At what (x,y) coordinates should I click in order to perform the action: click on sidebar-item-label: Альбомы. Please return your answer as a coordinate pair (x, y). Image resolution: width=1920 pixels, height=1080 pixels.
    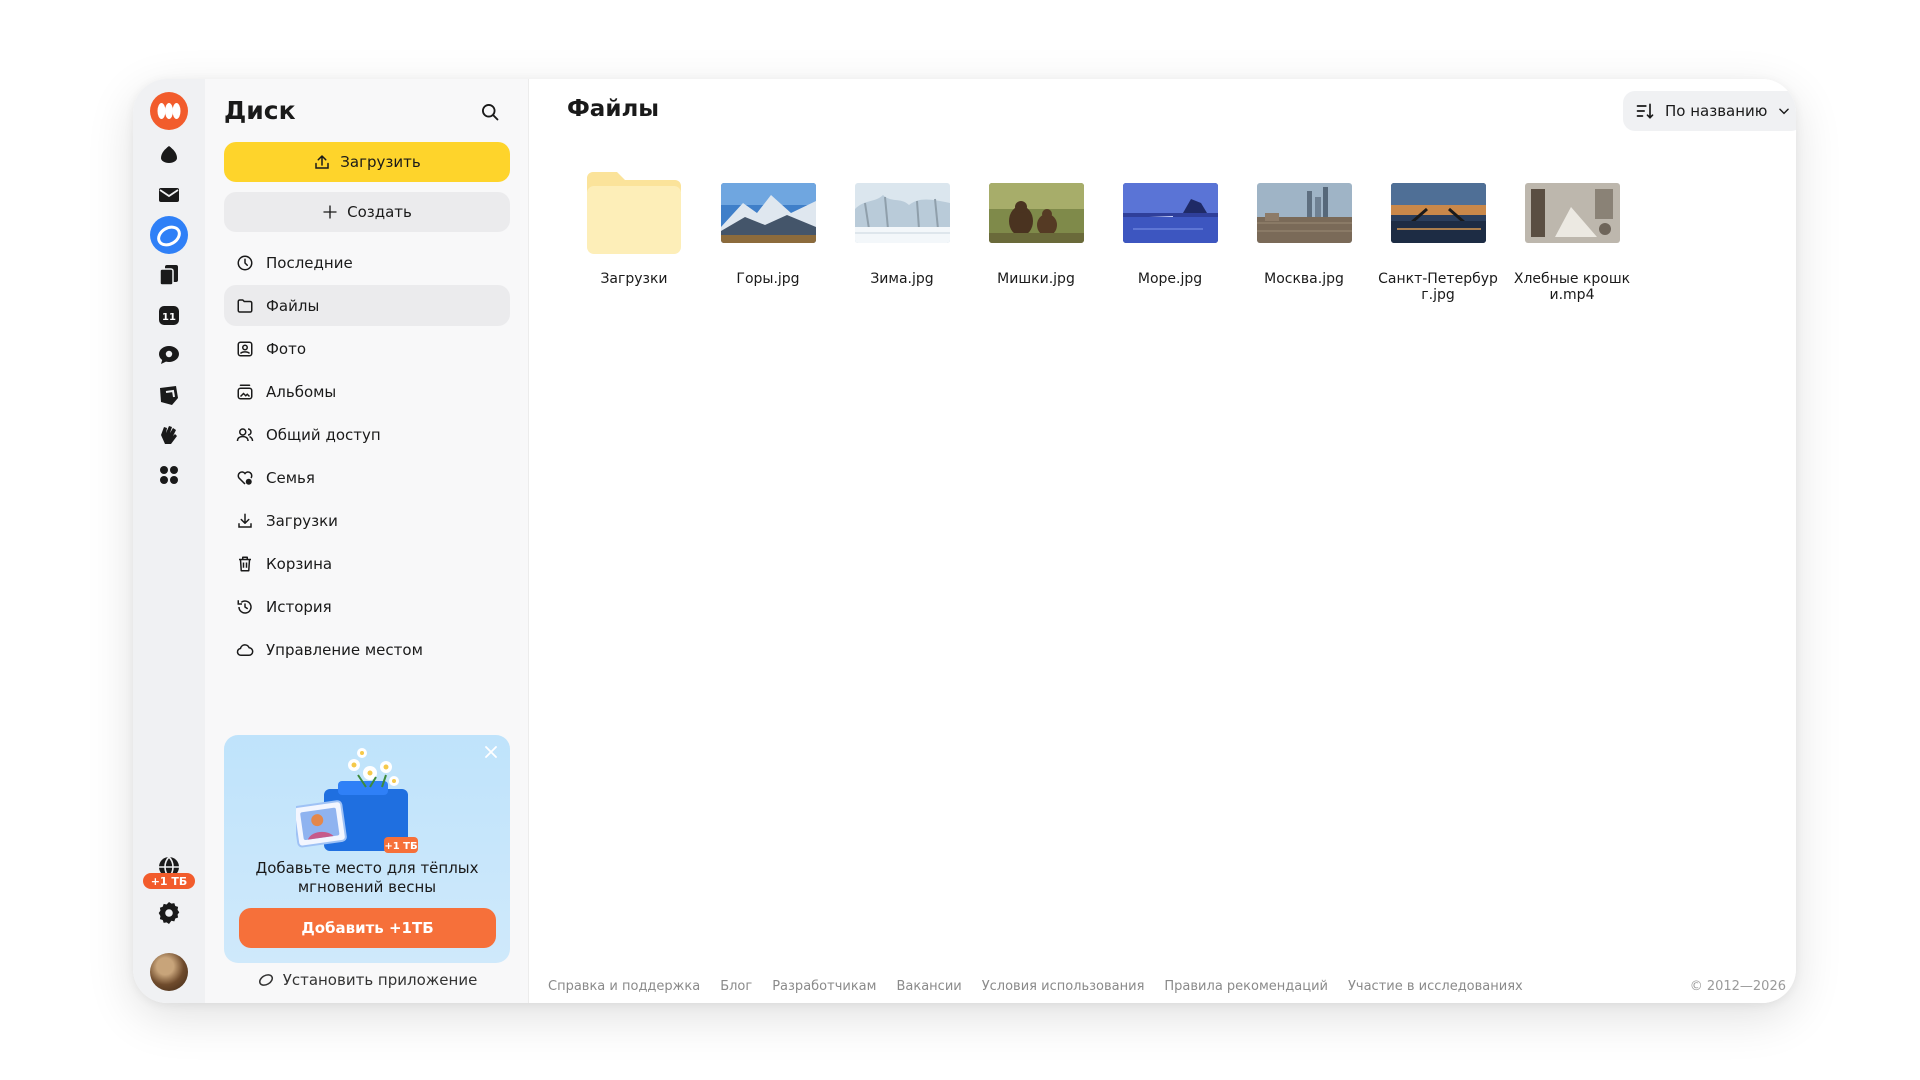
    Looking at the image, I should click on (301, 391).